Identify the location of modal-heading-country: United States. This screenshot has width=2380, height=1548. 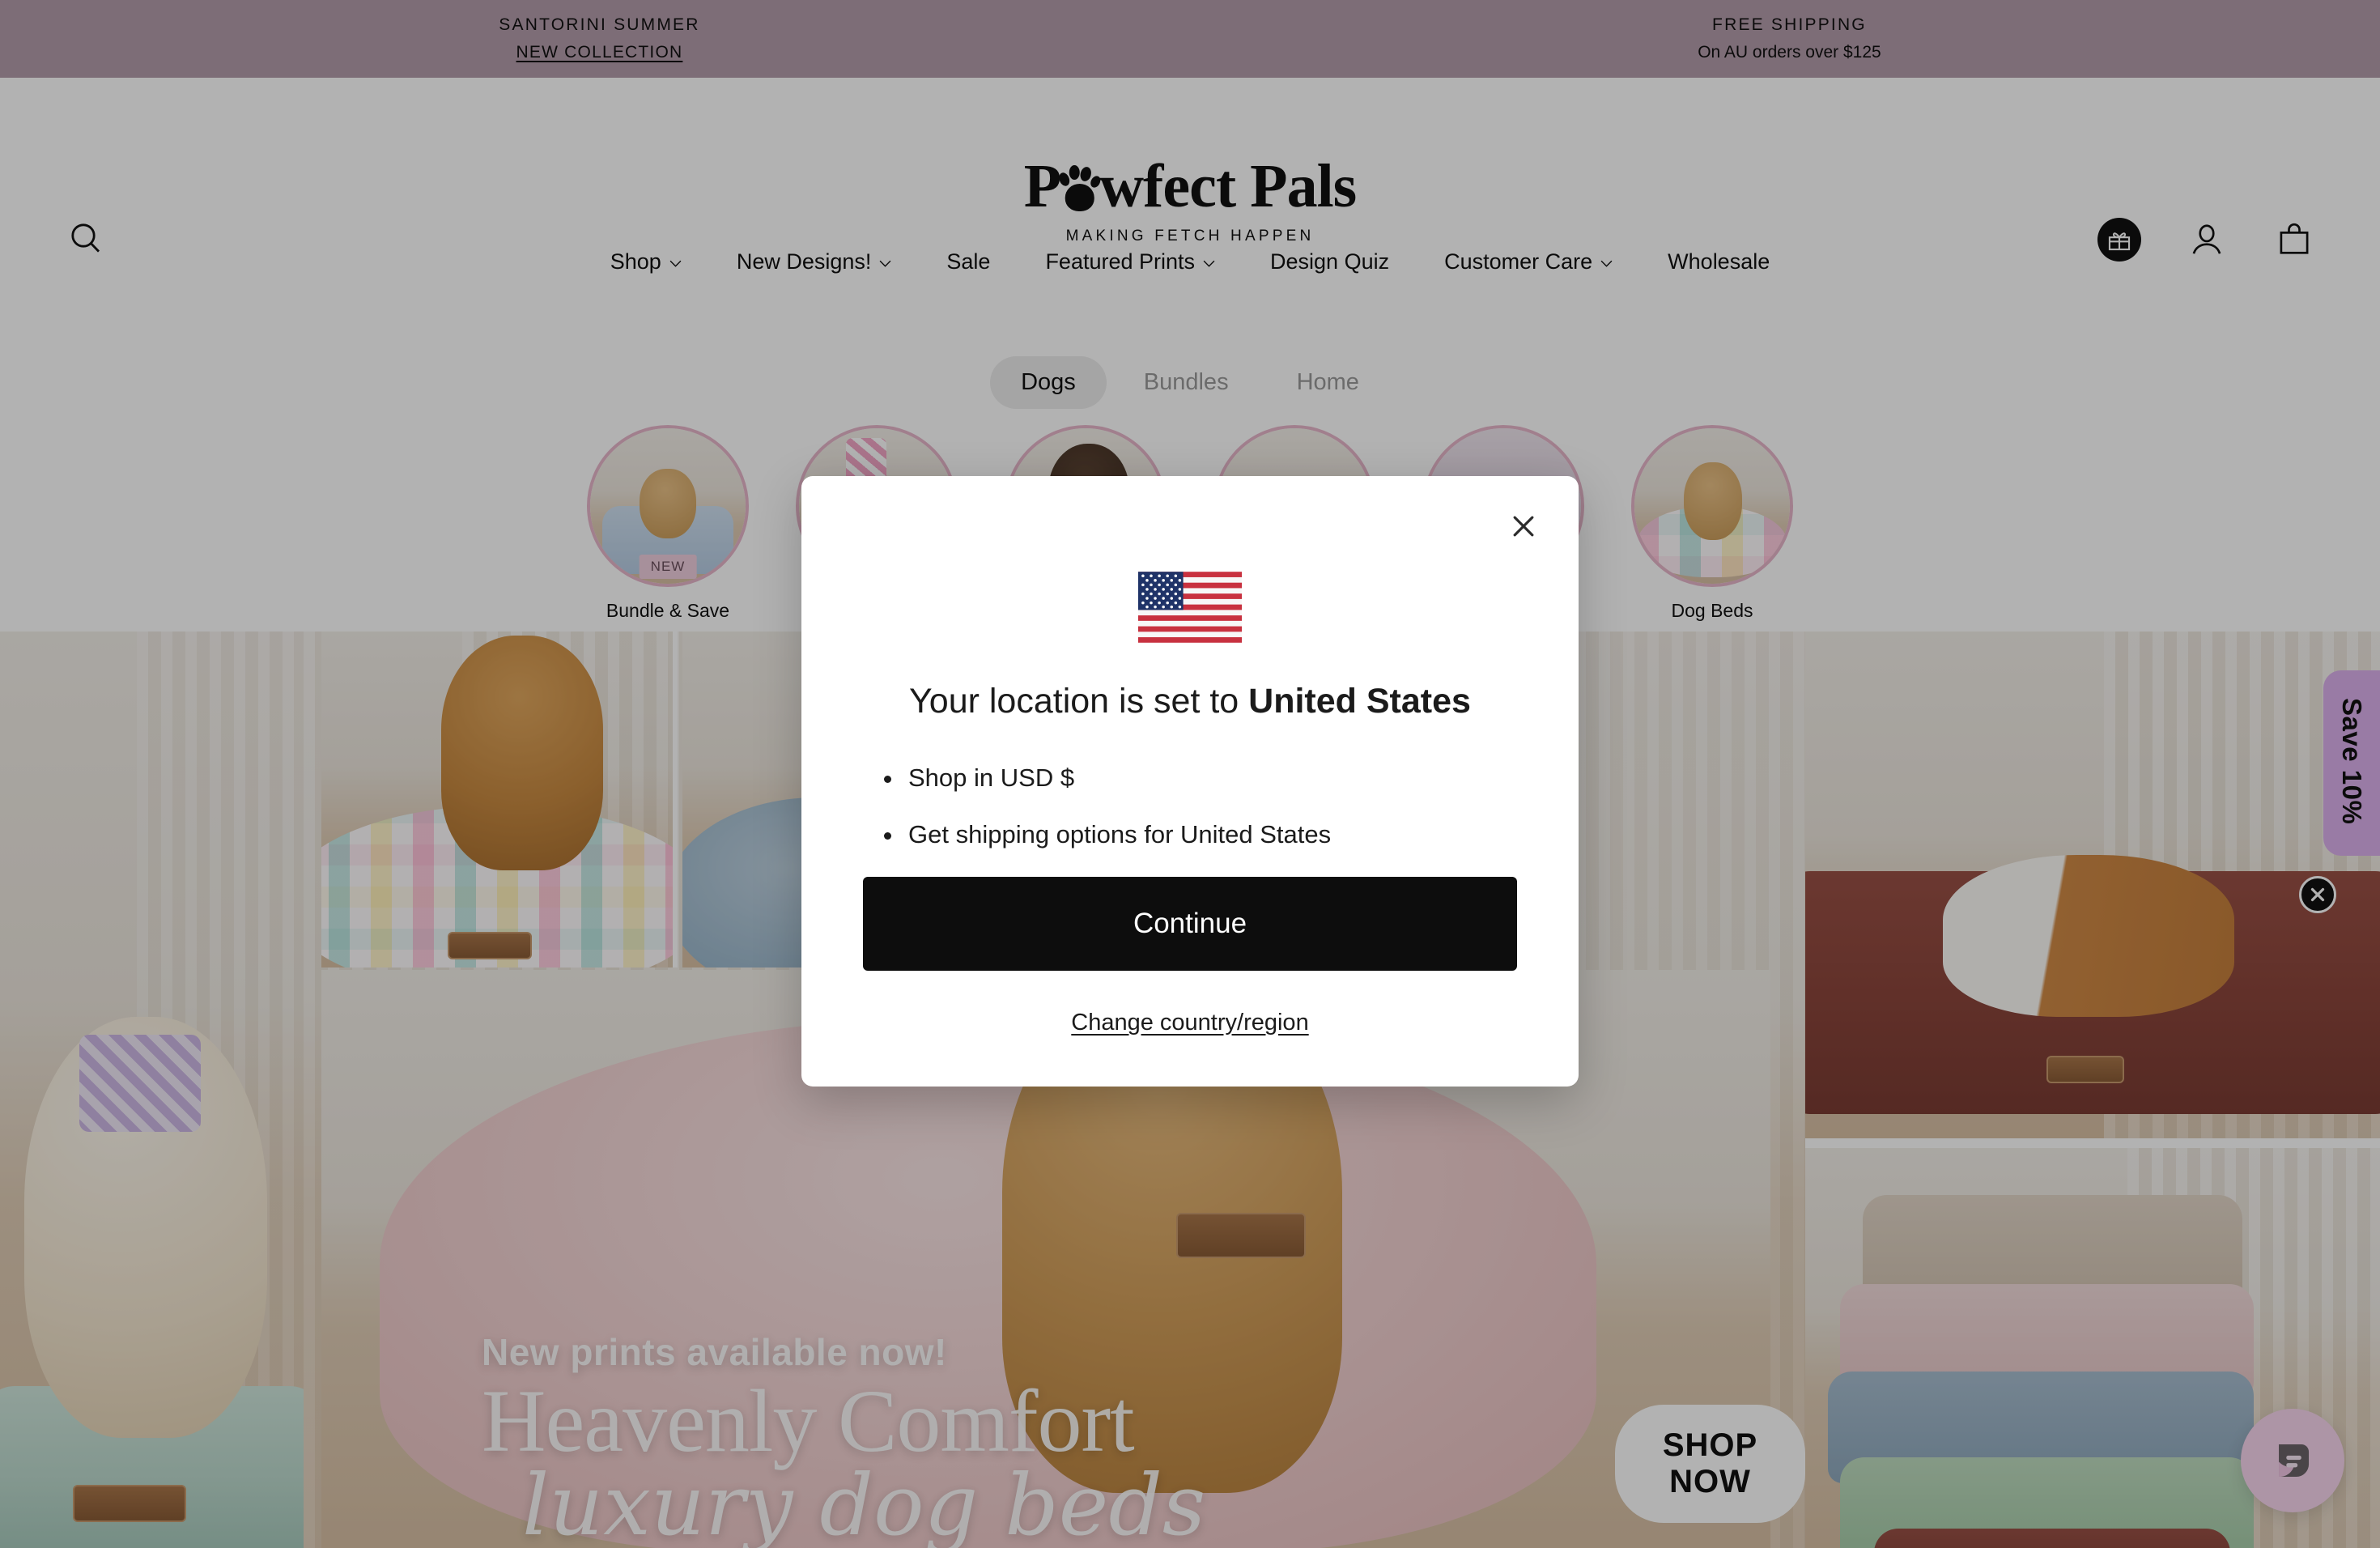
(1359, 701).